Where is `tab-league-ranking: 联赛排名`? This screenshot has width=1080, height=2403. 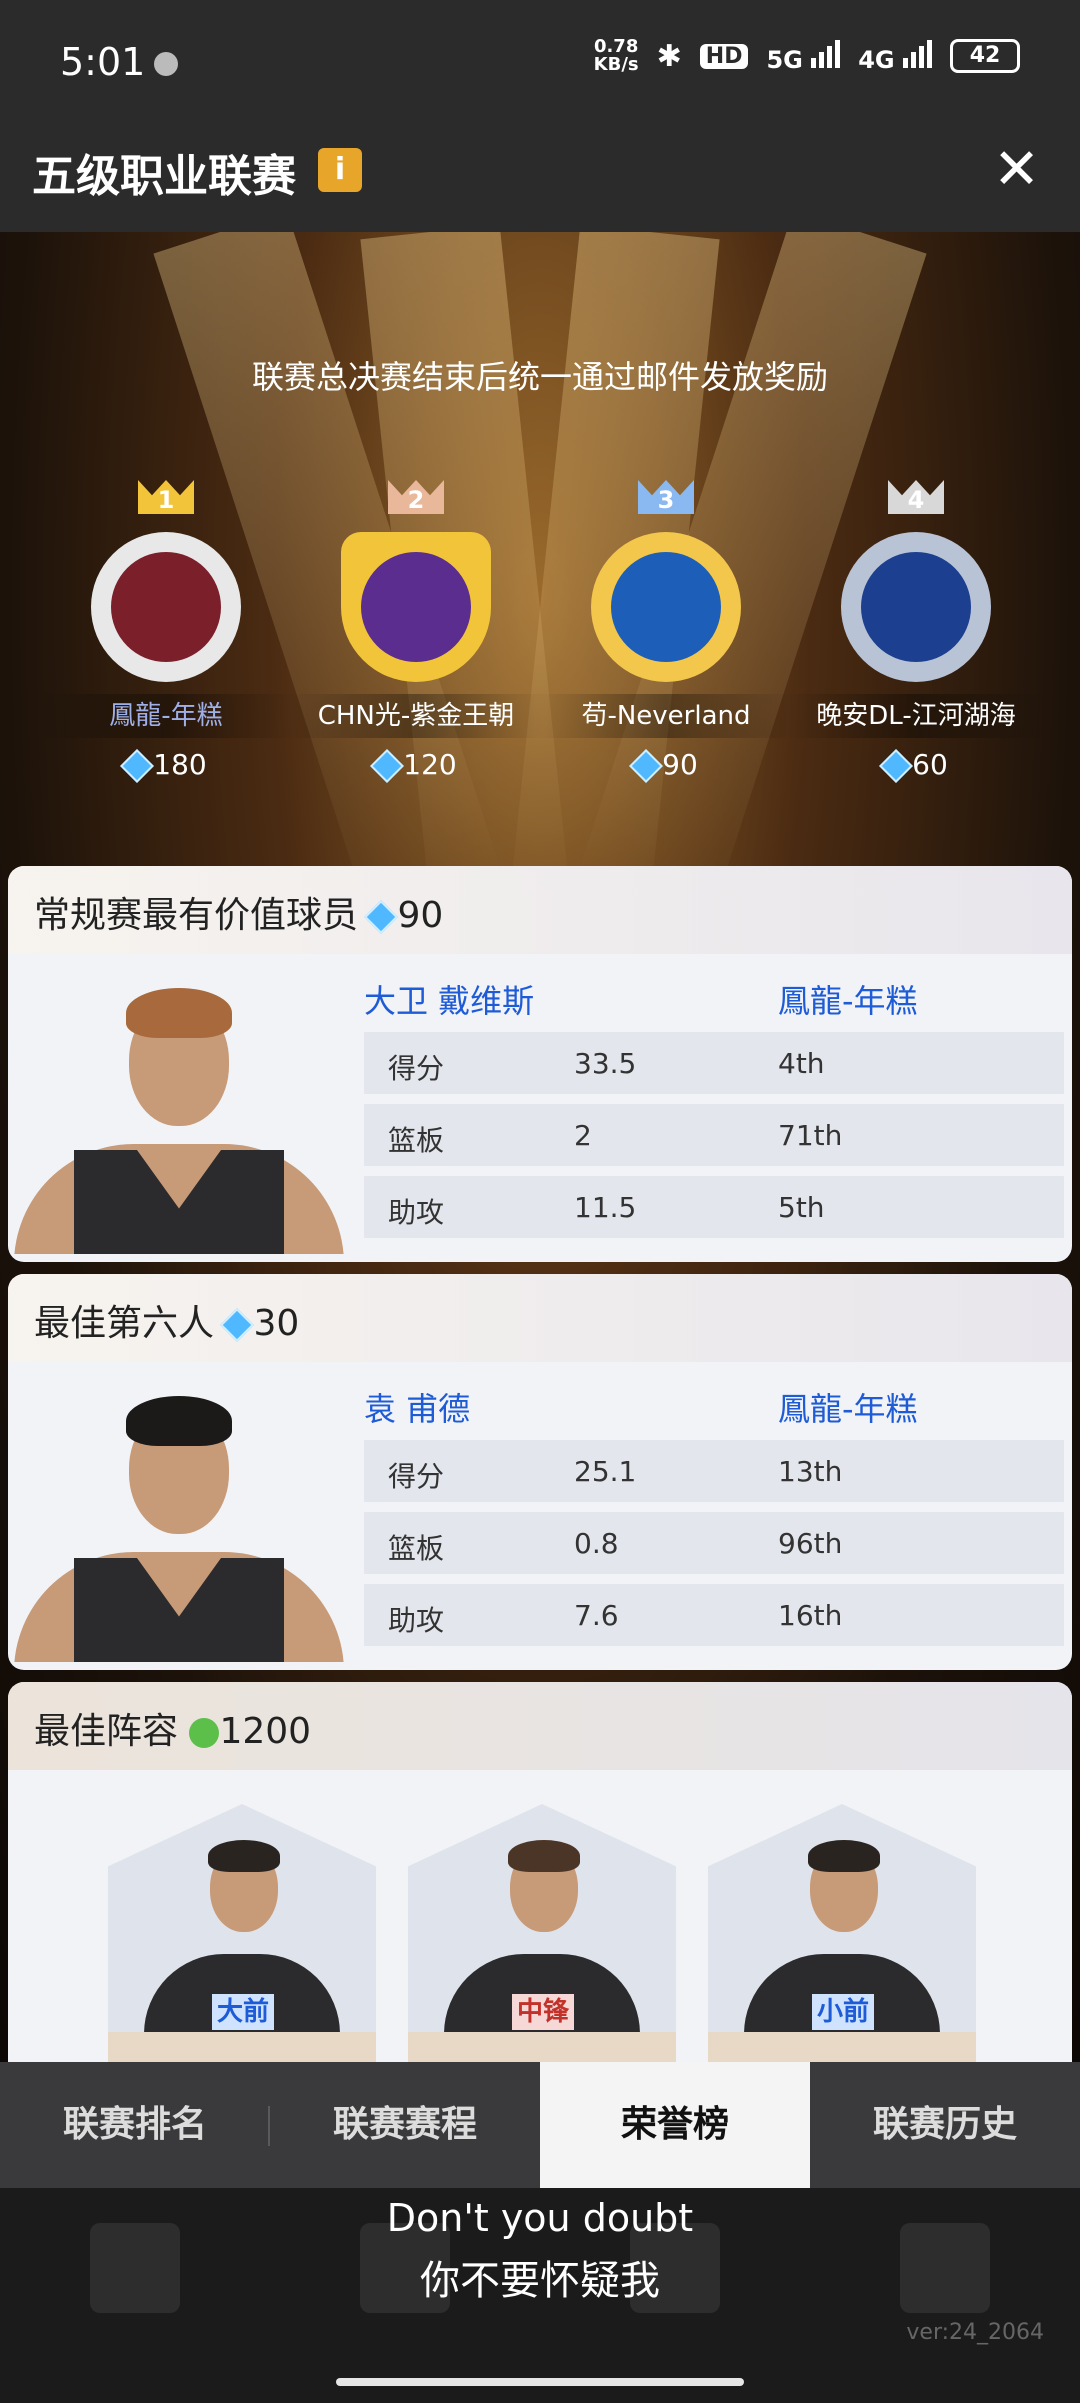
tab-league-ranking: 联赛排名 is located at coordinates (135, 2125).